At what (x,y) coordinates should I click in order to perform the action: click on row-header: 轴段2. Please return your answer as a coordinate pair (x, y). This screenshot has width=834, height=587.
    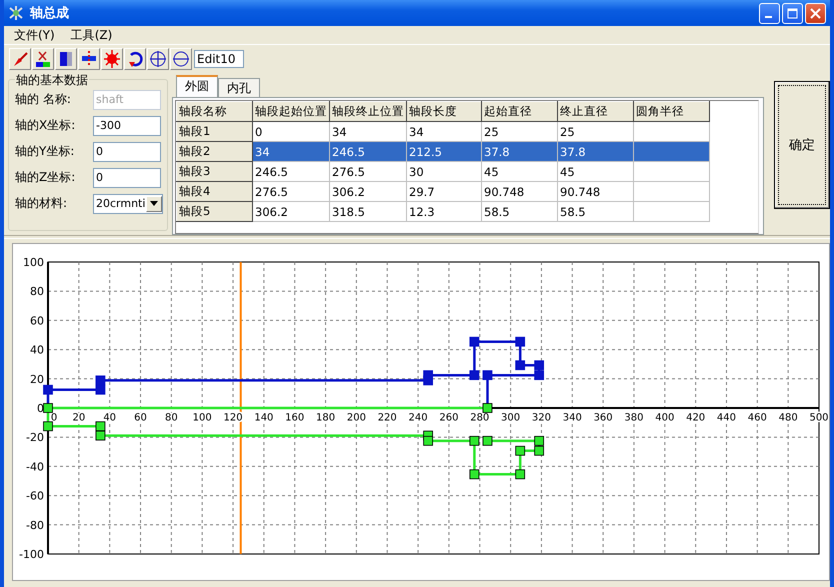
    Looking at the image, I should click on (214, 152).